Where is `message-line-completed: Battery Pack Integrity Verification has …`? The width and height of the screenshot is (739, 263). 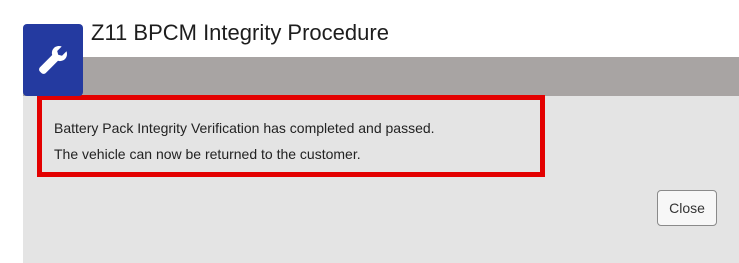 message-line-completed: Battery Pack Integrity Verification has … is located at coordinates (244, 128).